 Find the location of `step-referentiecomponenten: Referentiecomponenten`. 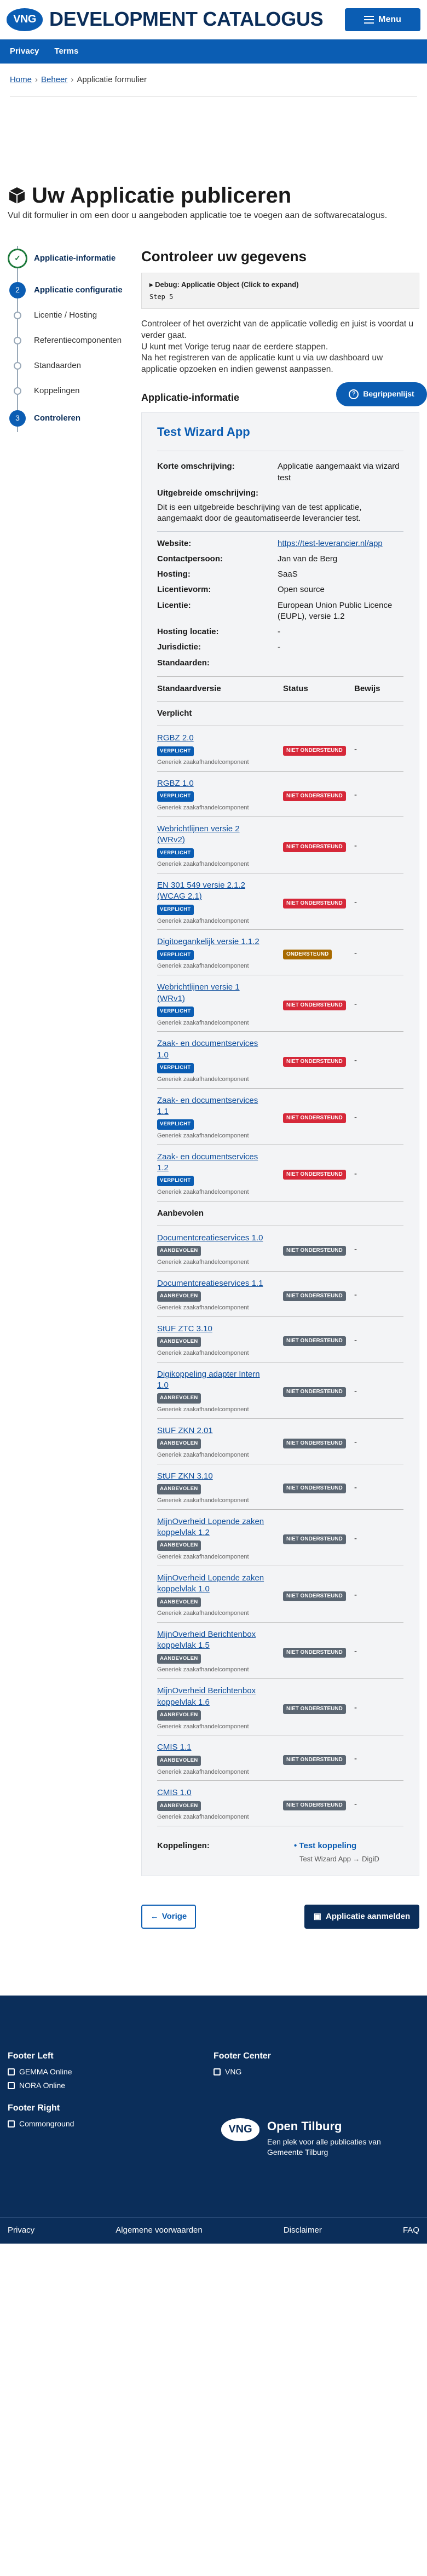

step-referentiecomponenten: Referentiecomponenten is located at coordinates (71, 340).